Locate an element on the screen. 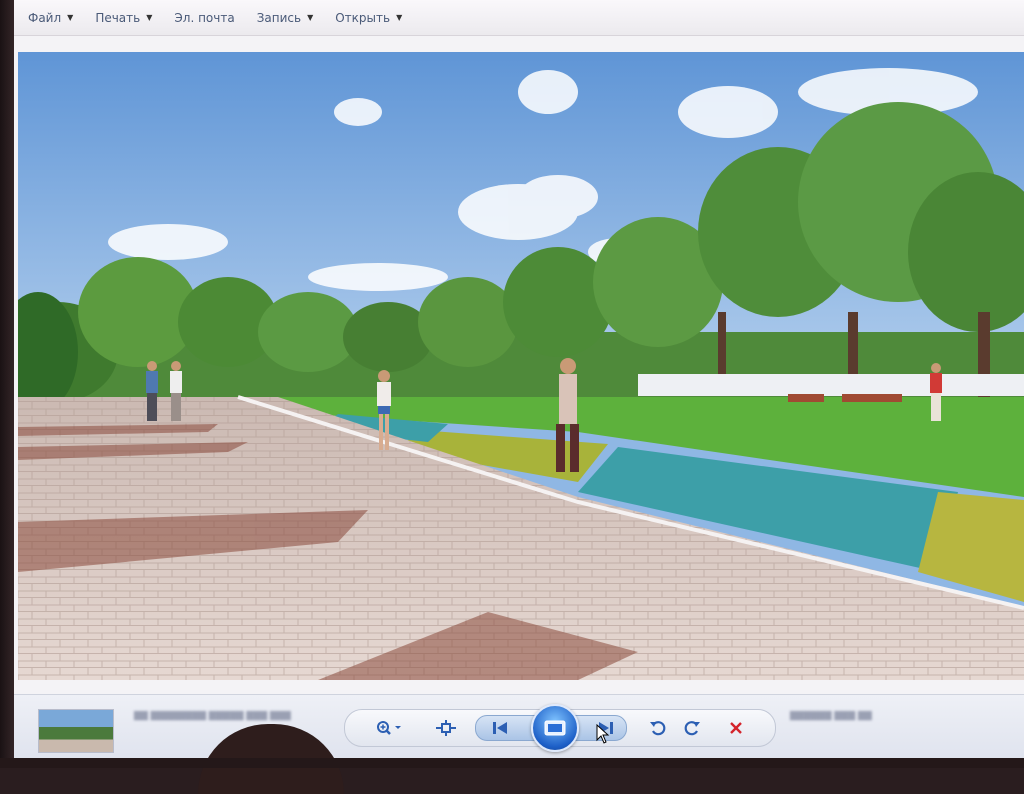 Image resolution: width=1024 pixels, height=794 pixels. menu-burn-label: Запись is located at coordinates (279, 17).